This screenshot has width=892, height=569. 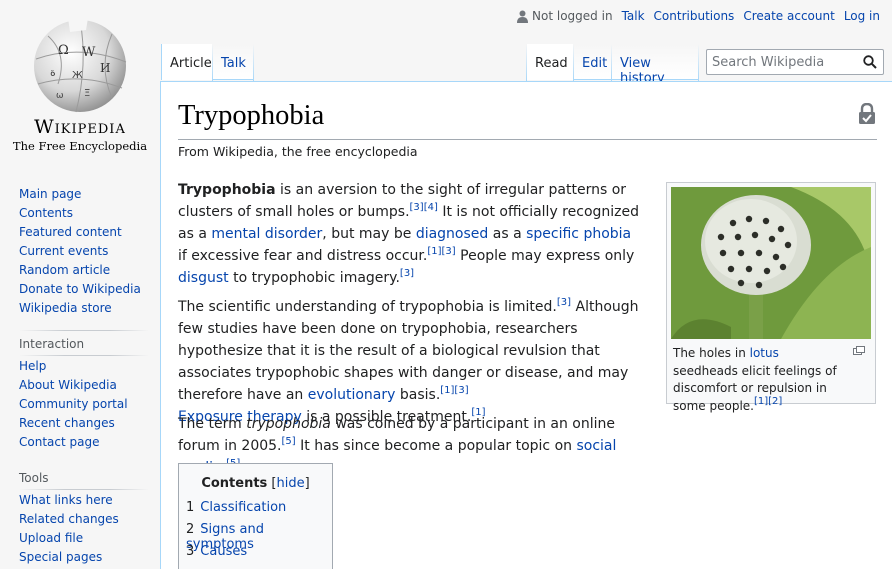 What do you see at coordinates (527, 139) in the screenshot?
I see `title-divider` at bounding box center [527, 139].